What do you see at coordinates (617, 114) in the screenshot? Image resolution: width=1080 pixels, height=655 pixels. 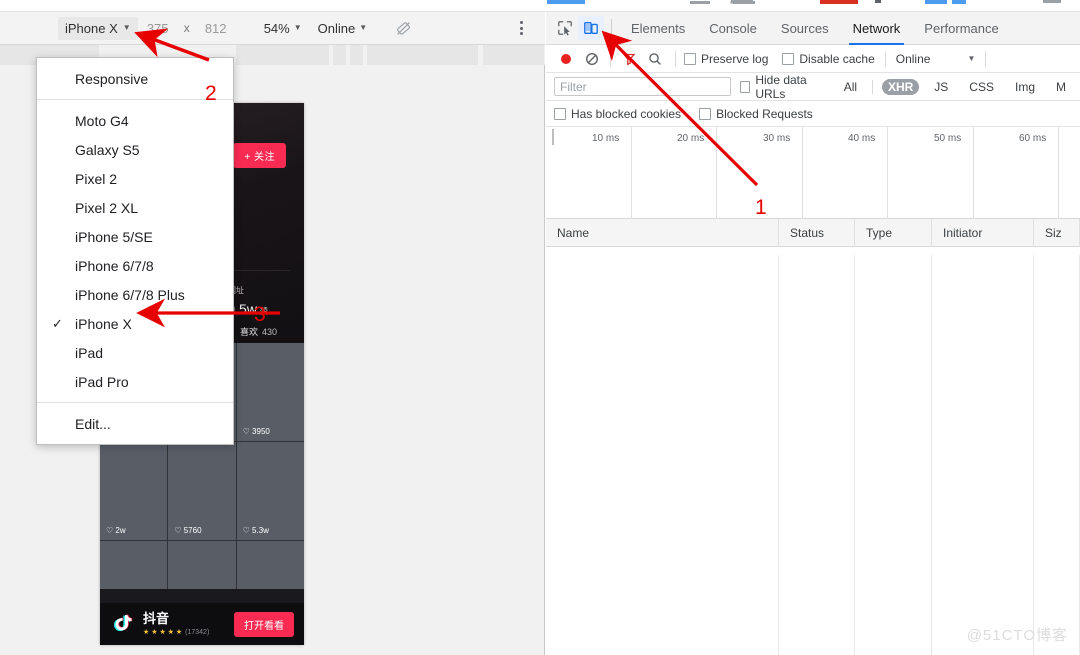 I see `has-blocked-cookies-checkbox: Has blocked cookies` at bounding box center [617, 114].